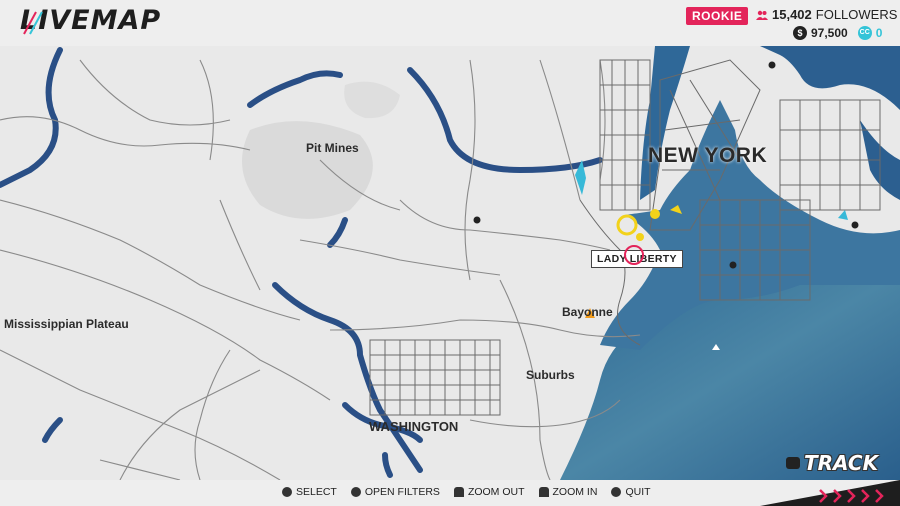 The width and height of the screenshot is (900, 506). Describe the element at coordinates (550, 375) in the screenshot. I see `suburbs-label: Suburbs` at that location.